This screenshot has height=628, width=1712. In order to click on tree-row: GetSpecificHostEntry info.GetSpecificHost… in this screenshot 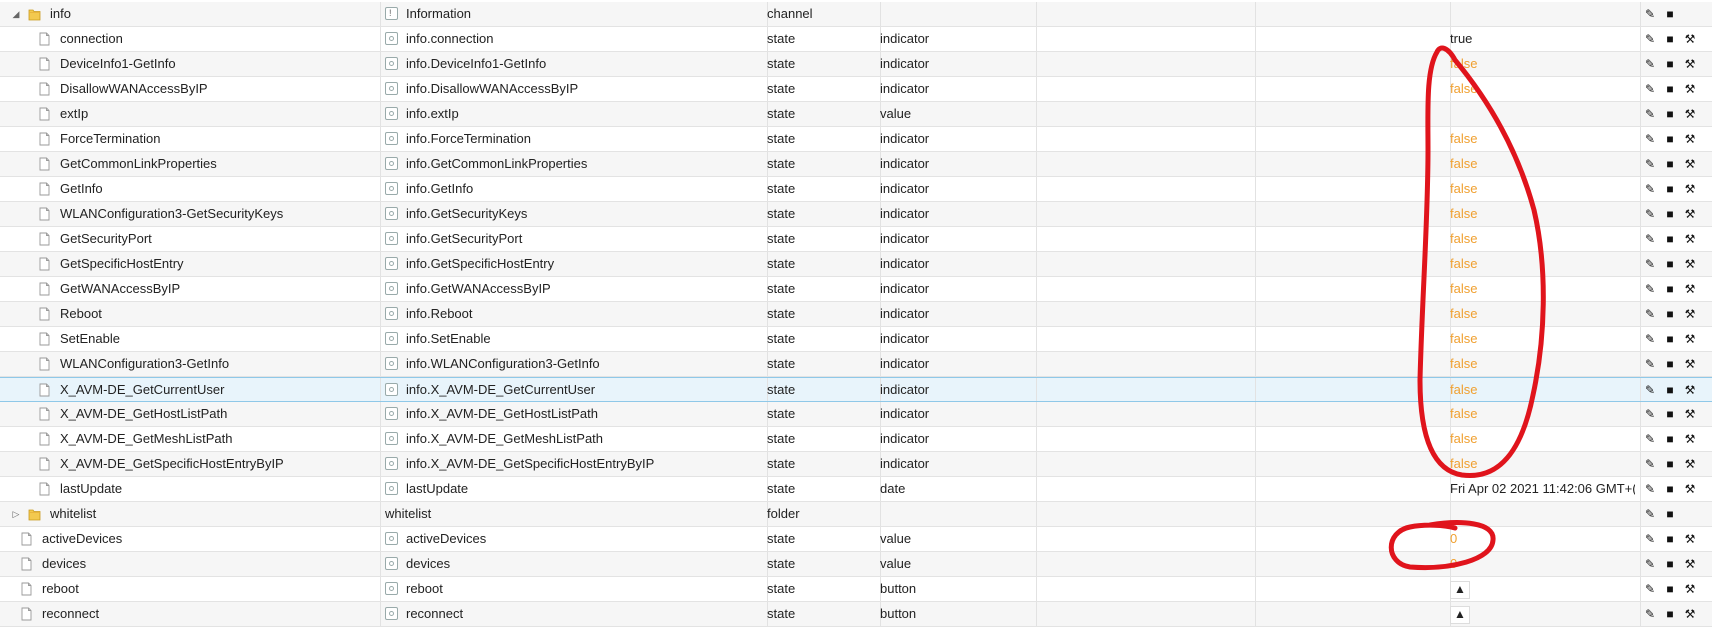, I will do `click(856, 264)`.